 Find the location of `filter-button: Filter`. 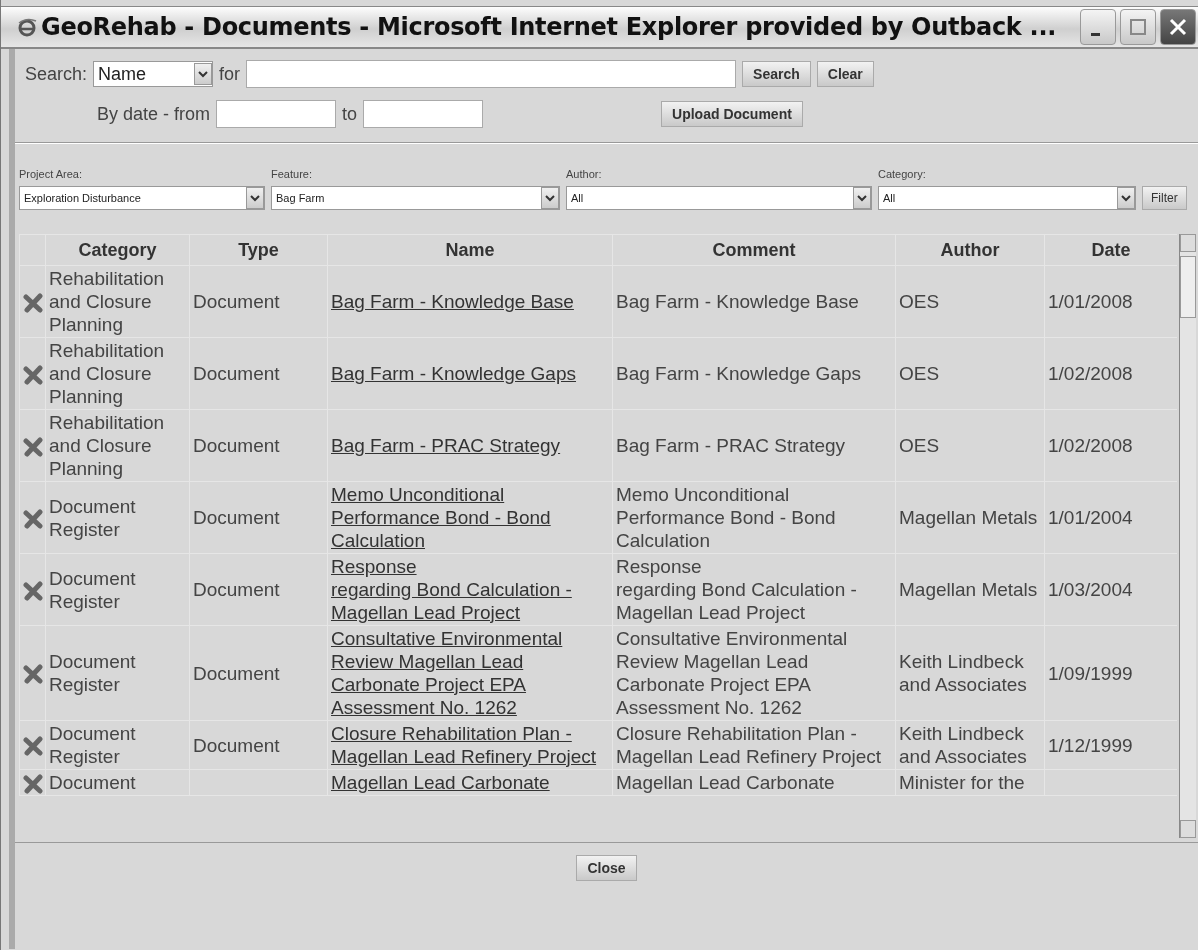

filter-button: Filter is located at coordinates (1164, 198).